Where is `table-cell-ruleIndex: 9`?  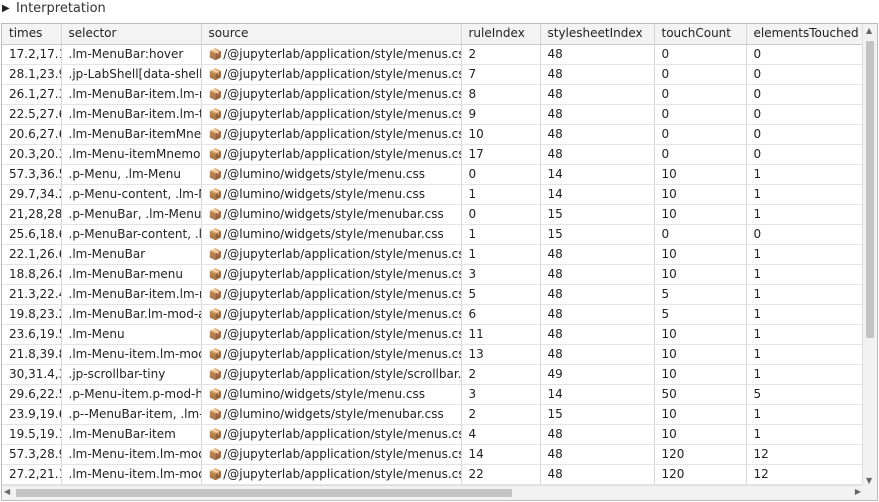
table-cell-ruleIndex: 9 is located at coordinates (501, 114).